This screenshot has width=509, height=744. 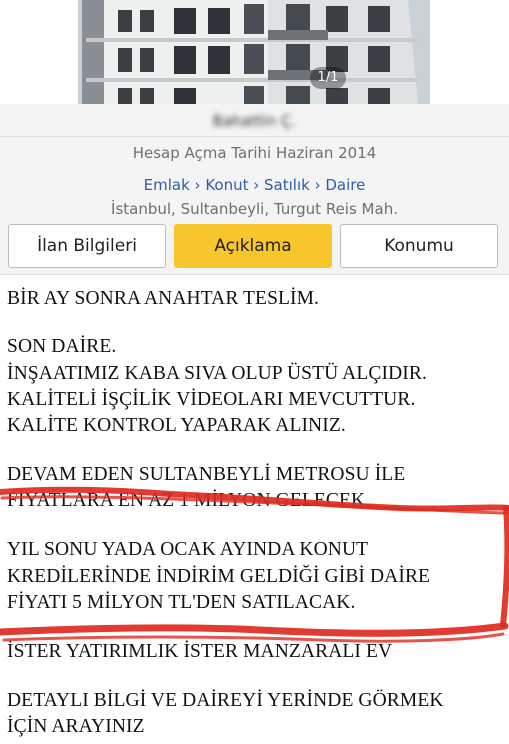 What do you see at coordinates (87, 246) in the screenshot?
I see `tab-ilan-bilgileri: İlan Bilgileri` at bounding box center [87, 246].